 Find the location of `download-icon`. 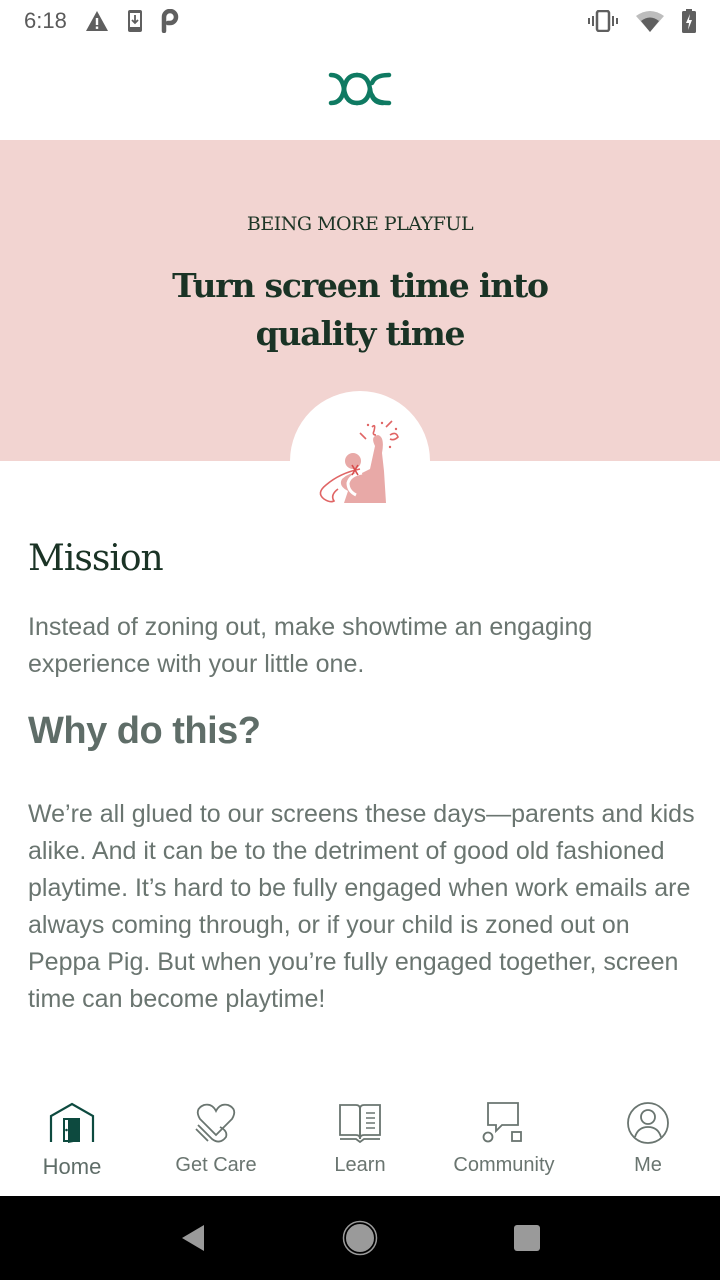

download-icon is located at coordinates (135, 21).